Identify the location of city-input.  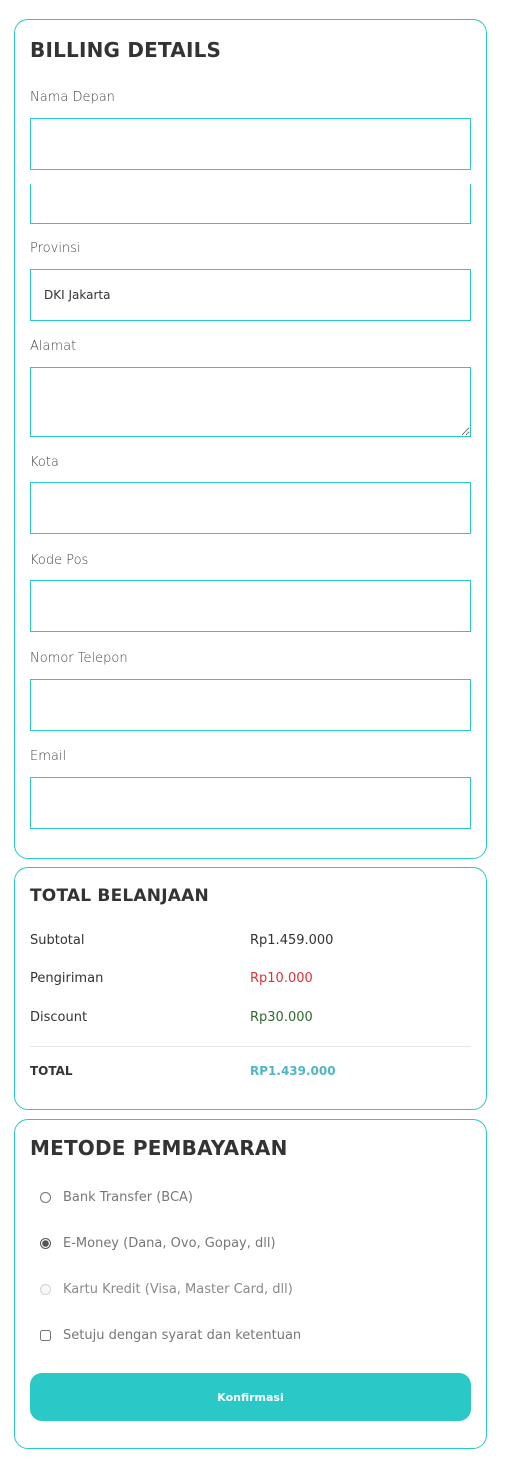
(250, 508).